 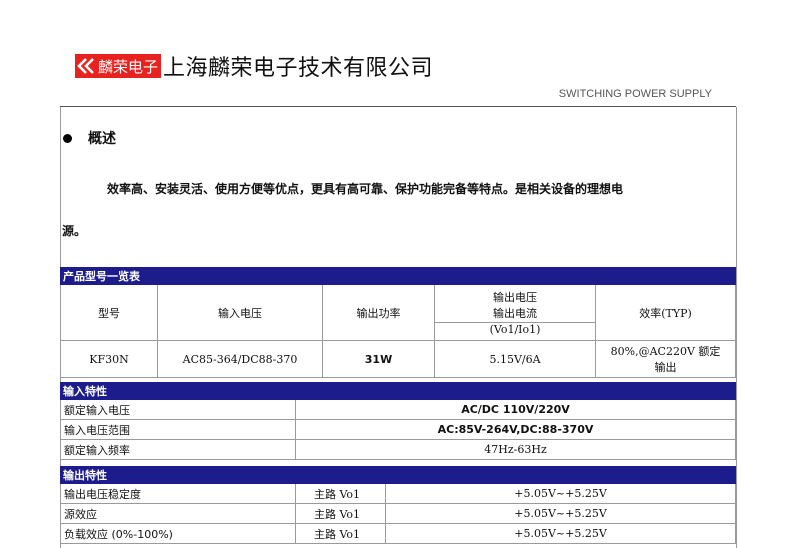 What do you see at coordinates (178, 429) in the screenshot?
I see `input-label: 输入电压范围` at bounding box center [178, 429].